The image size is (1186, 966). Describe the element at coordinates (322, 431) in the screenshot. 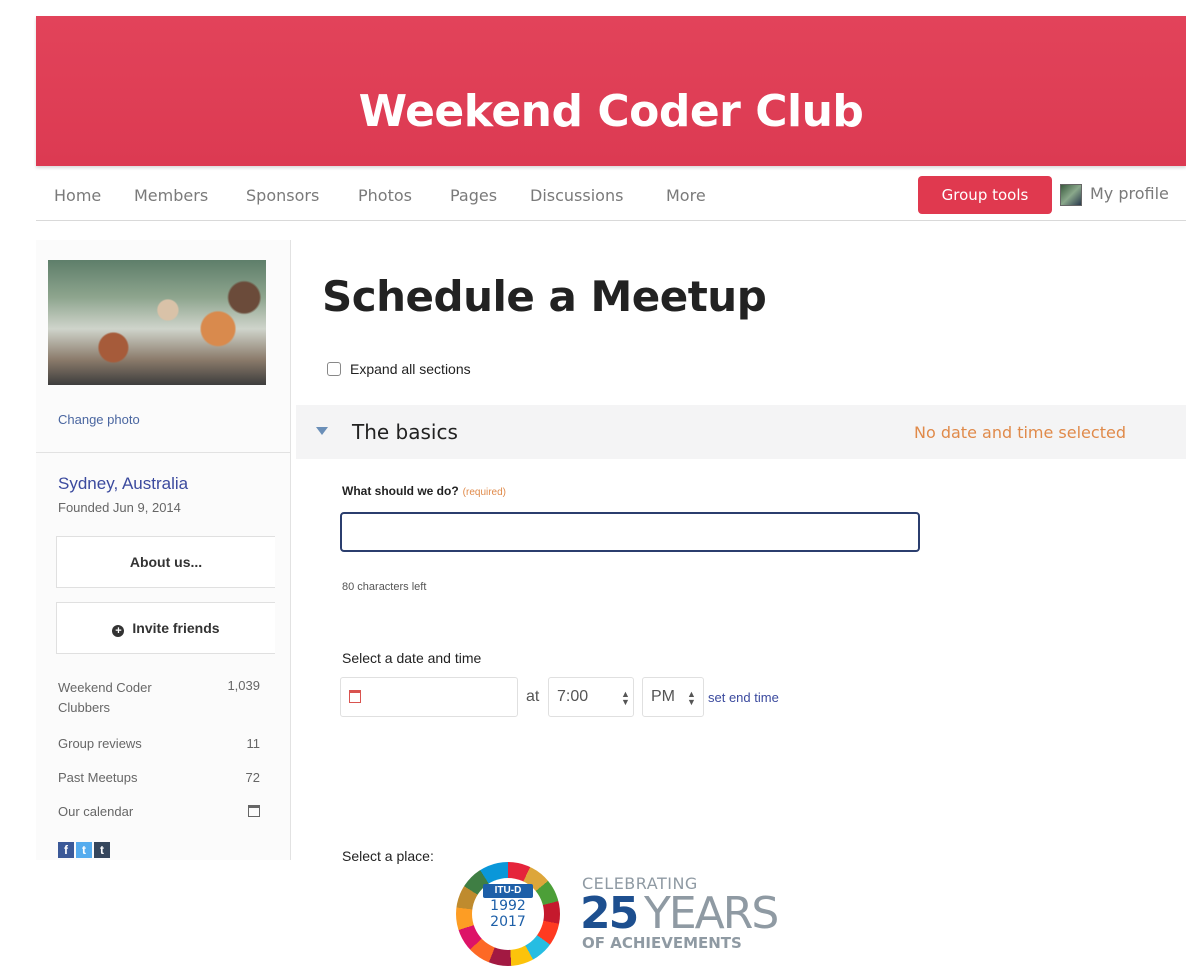

I see `caret-down-icon` at that location.